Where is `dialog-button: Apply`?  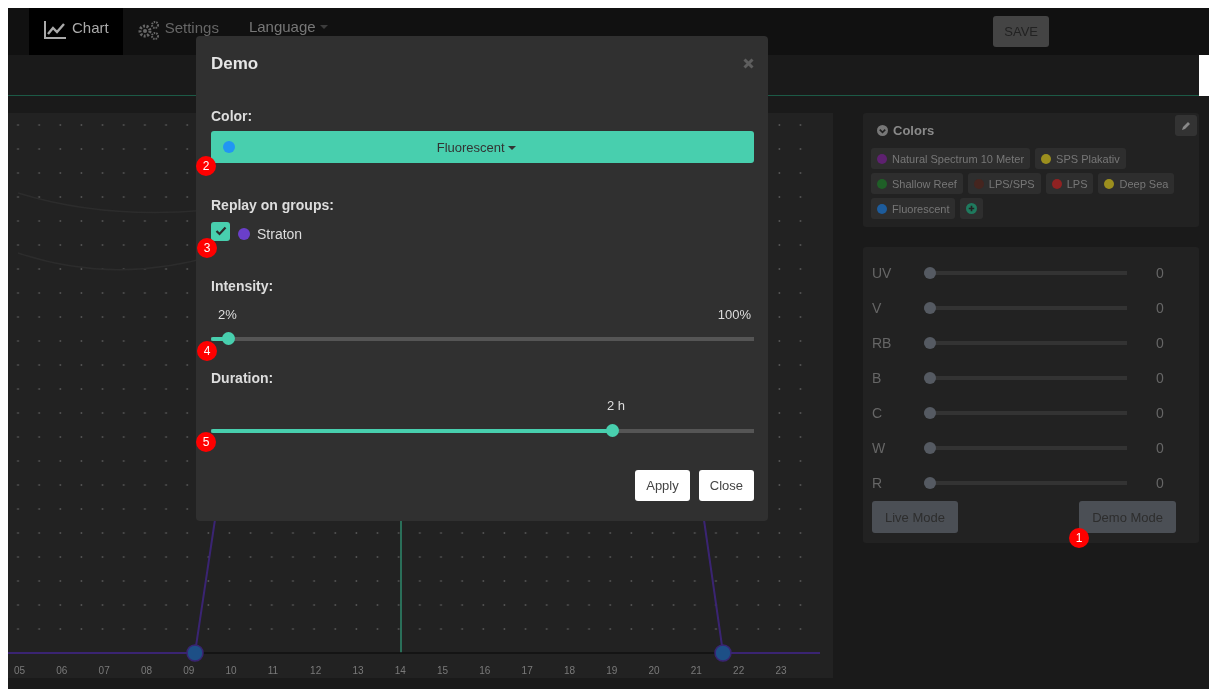
dialog-button: Apply is located at coordinates (662, 485).